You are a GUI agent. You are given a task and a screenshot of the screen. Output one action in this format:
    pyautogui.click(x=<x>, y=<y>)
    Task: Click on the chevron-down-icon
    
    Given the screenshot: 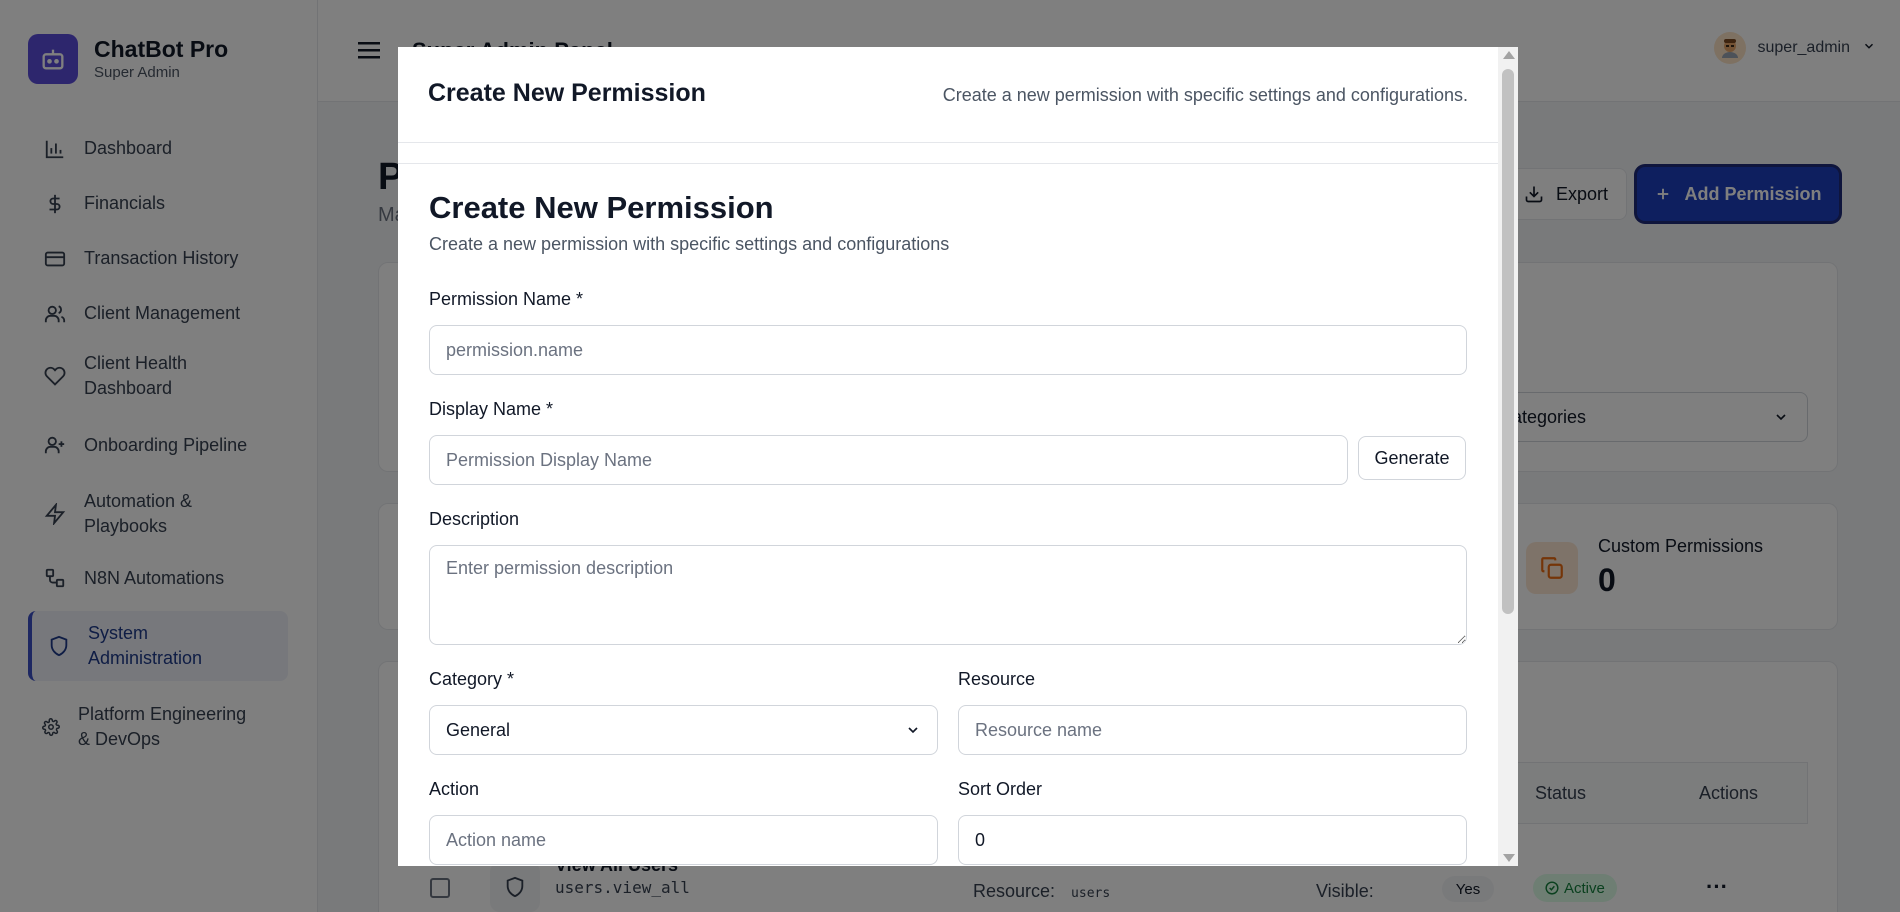 What is the action you would take?
    pyautogui.click(x=913, y=730)
    